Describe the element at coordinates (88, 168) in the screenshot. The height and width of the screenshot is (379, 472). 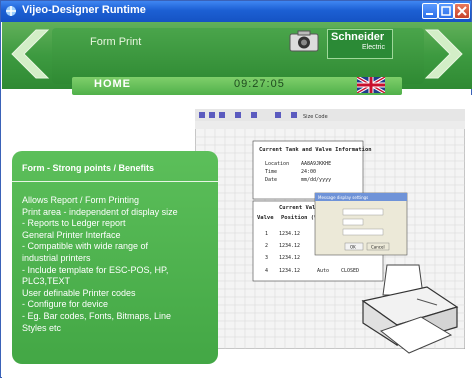
I see `benefits-heading: Form - Strong points / Benefits` at that location.